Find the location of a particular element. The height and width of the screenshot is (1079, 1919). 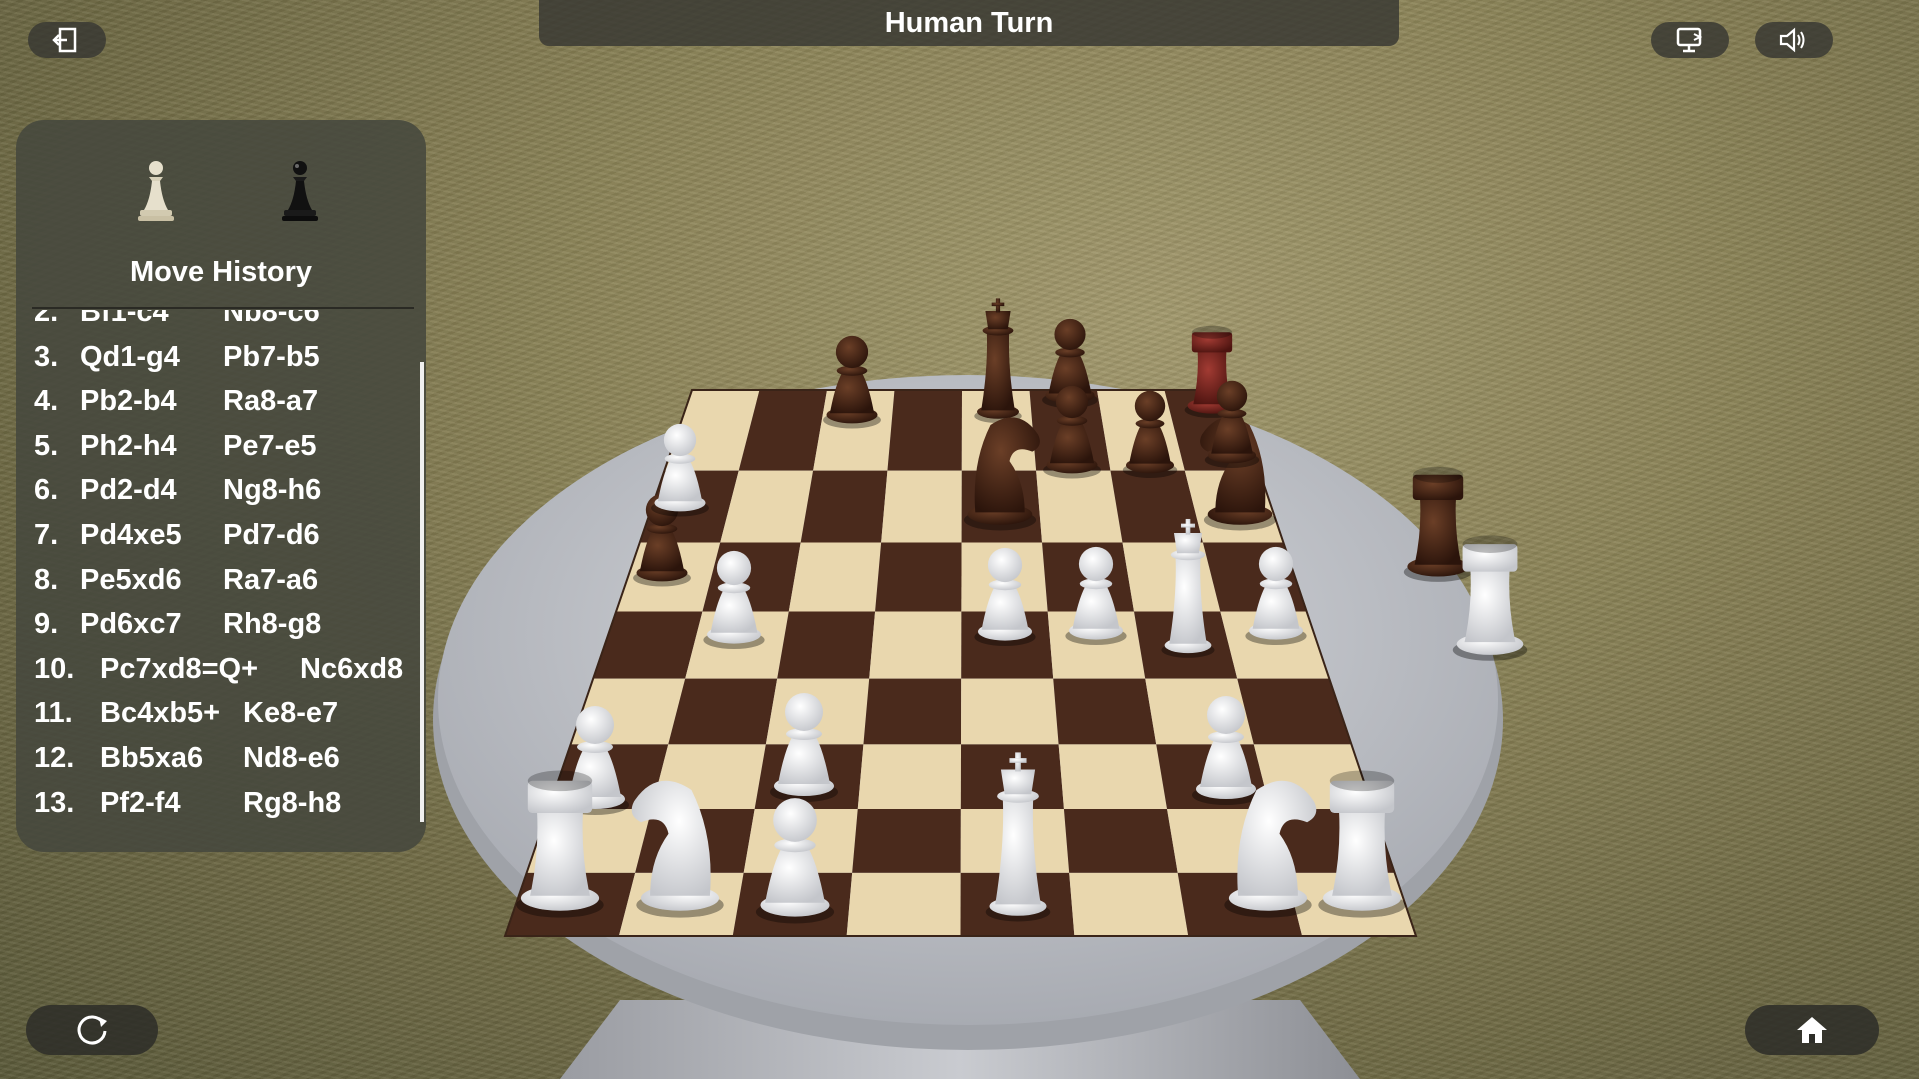

move-history-row: 4. Pb2-b4 Ra8-a7 is located at coordinates (176, 401).